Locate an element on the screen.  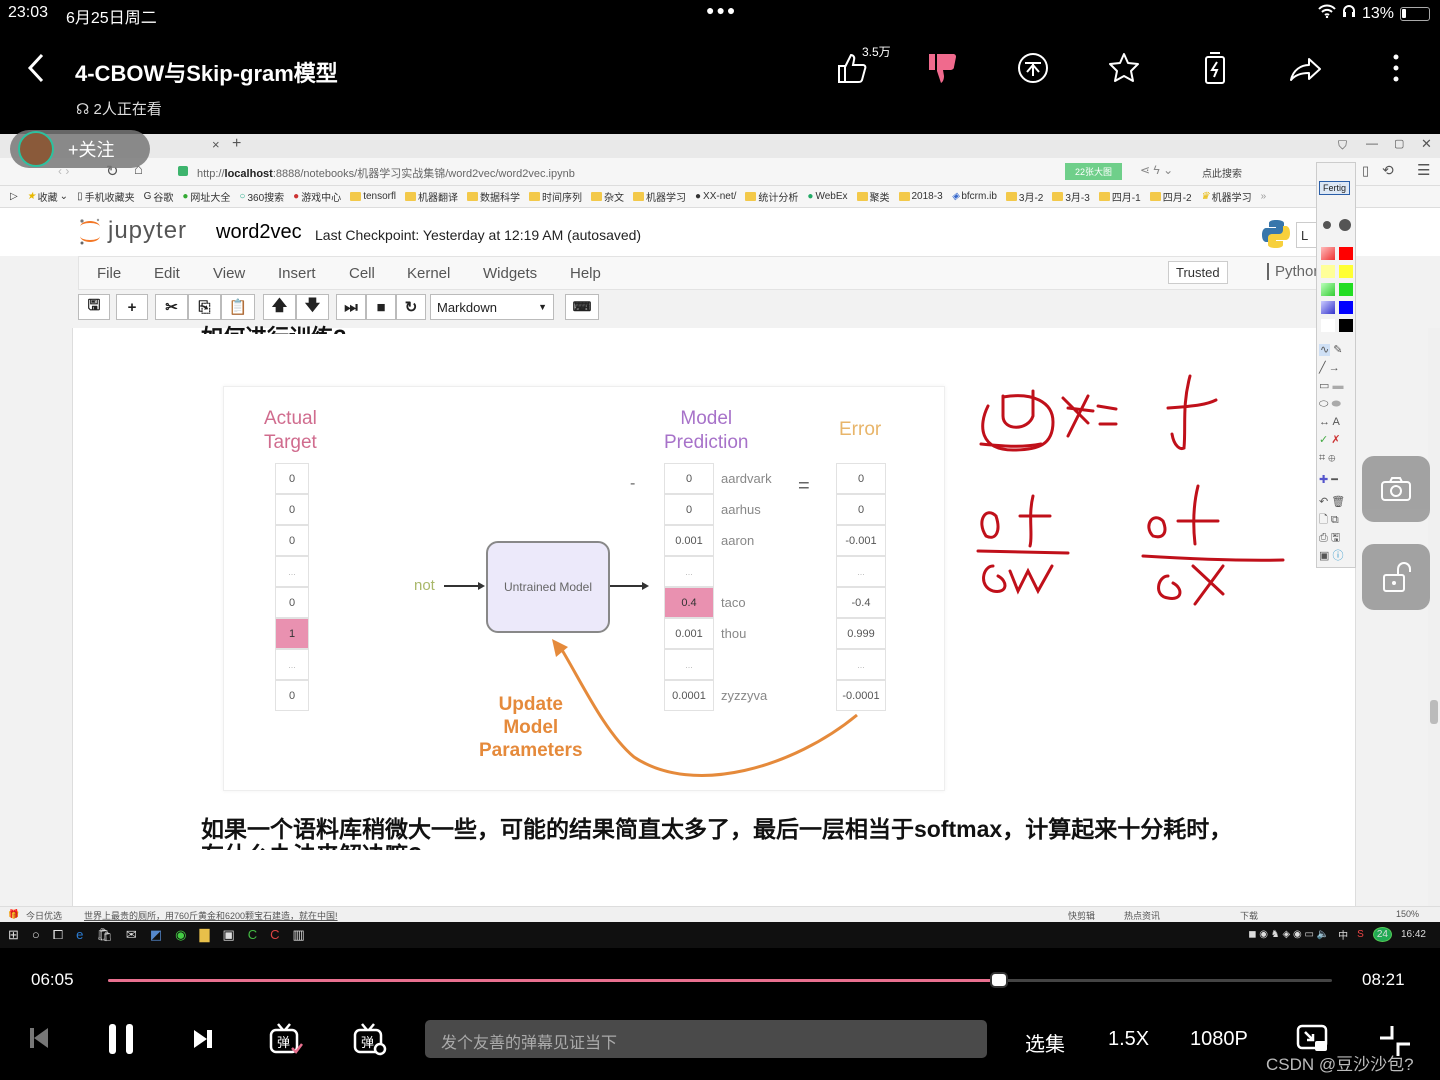
notification-badge: 24 is located at coordinates (1382, 934).